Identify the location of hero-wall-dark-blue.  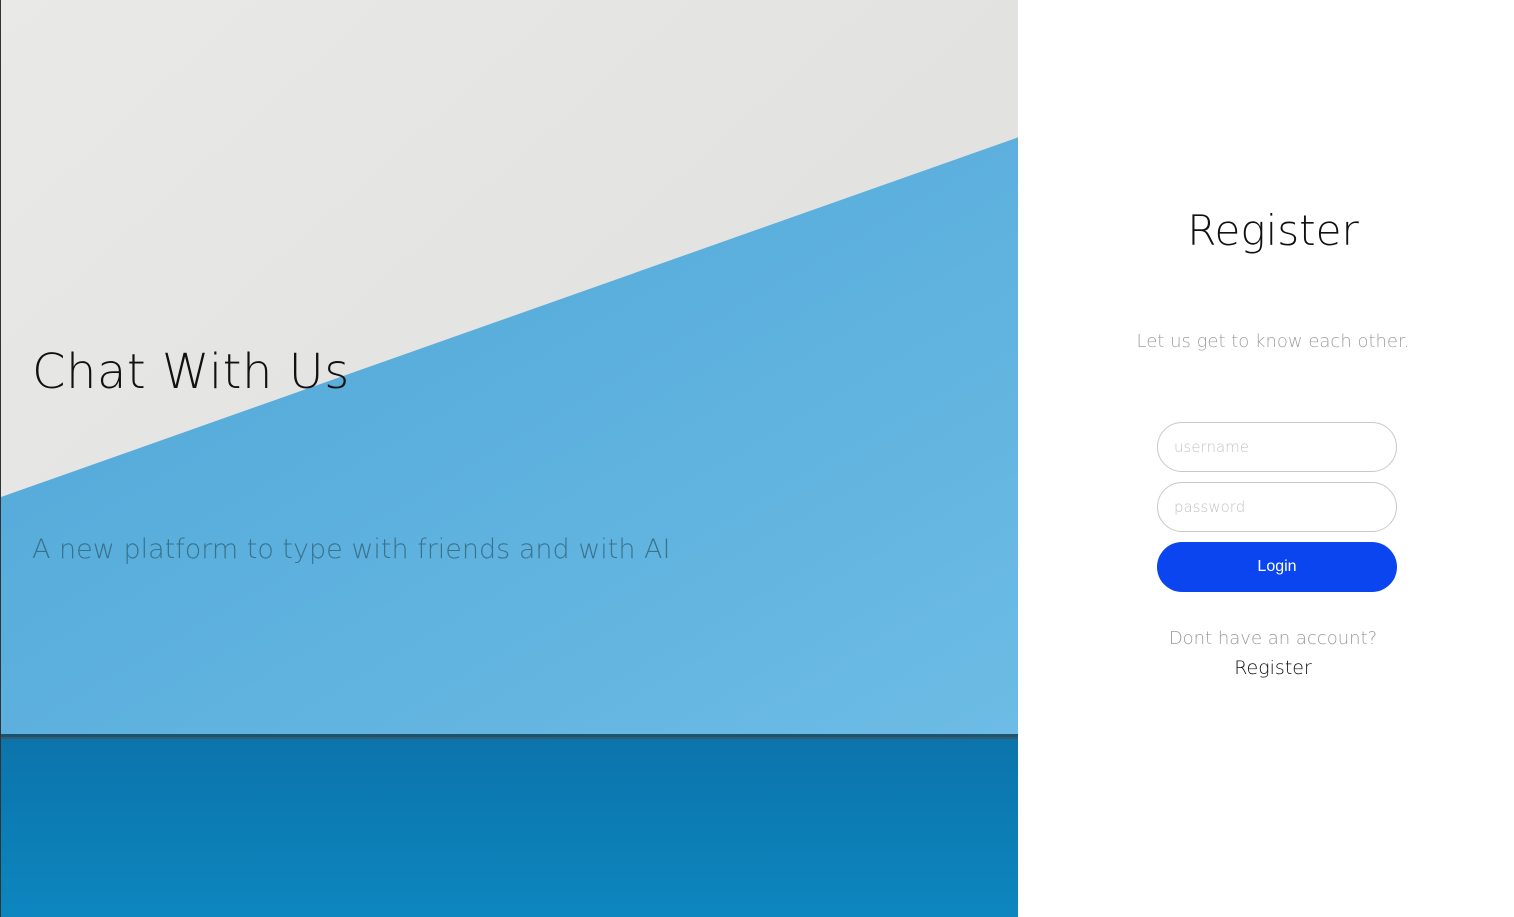
(509, 828).